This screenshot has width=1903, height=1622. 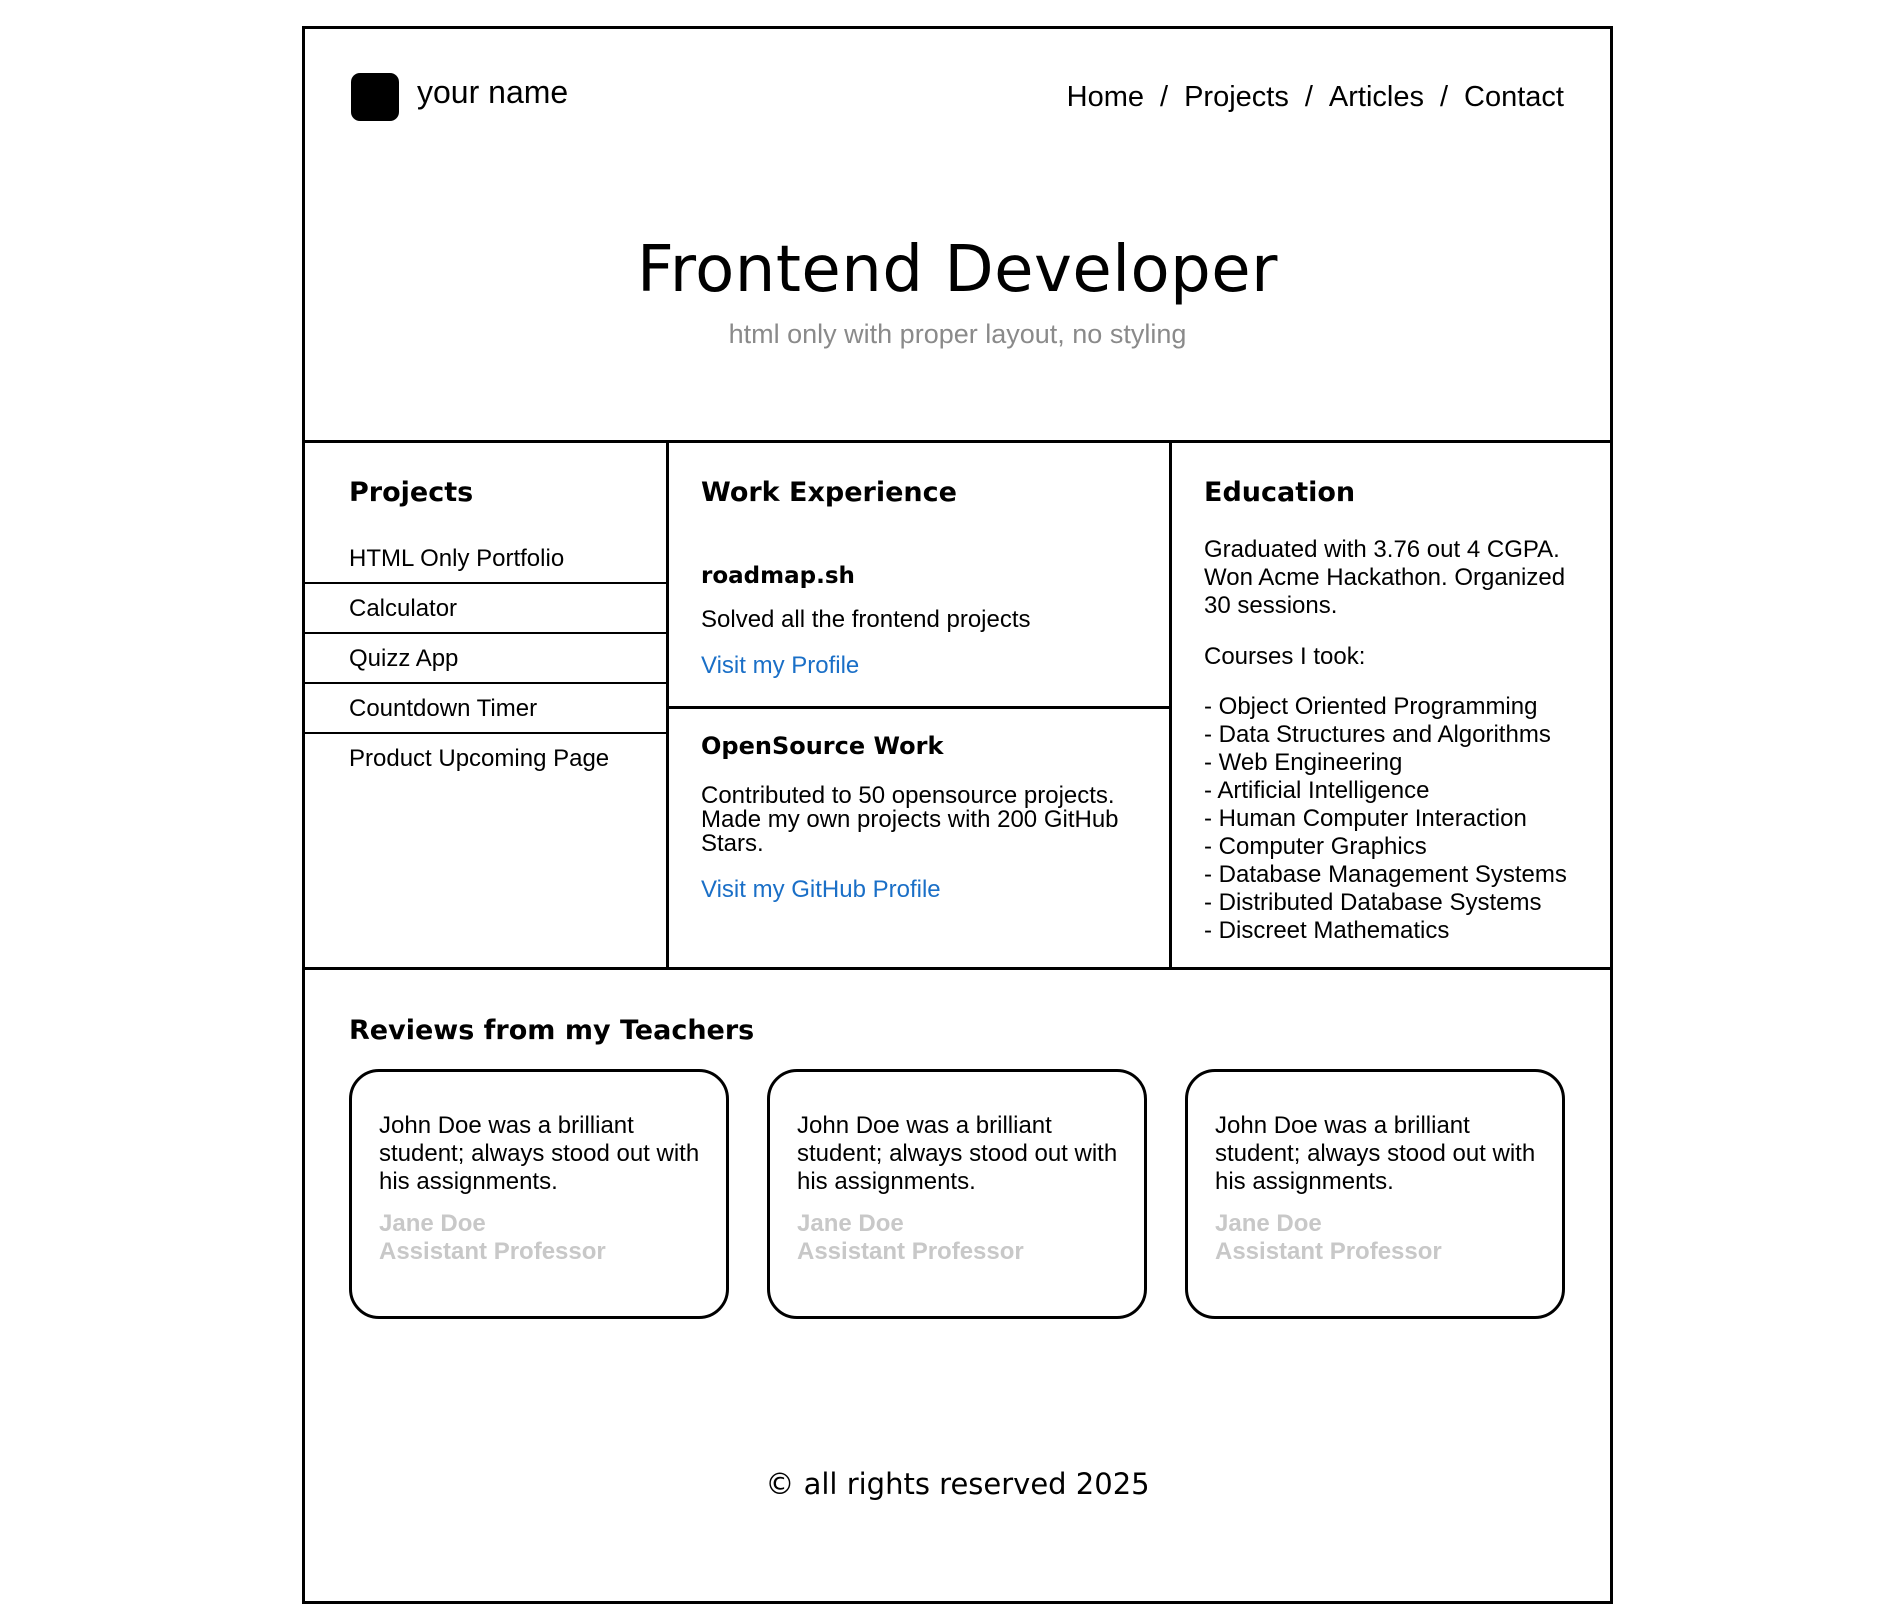 What do you see at coordinates (411, 492) in the screenshot?
I see `projects-title: Projects` at bounding box center [411, 492].